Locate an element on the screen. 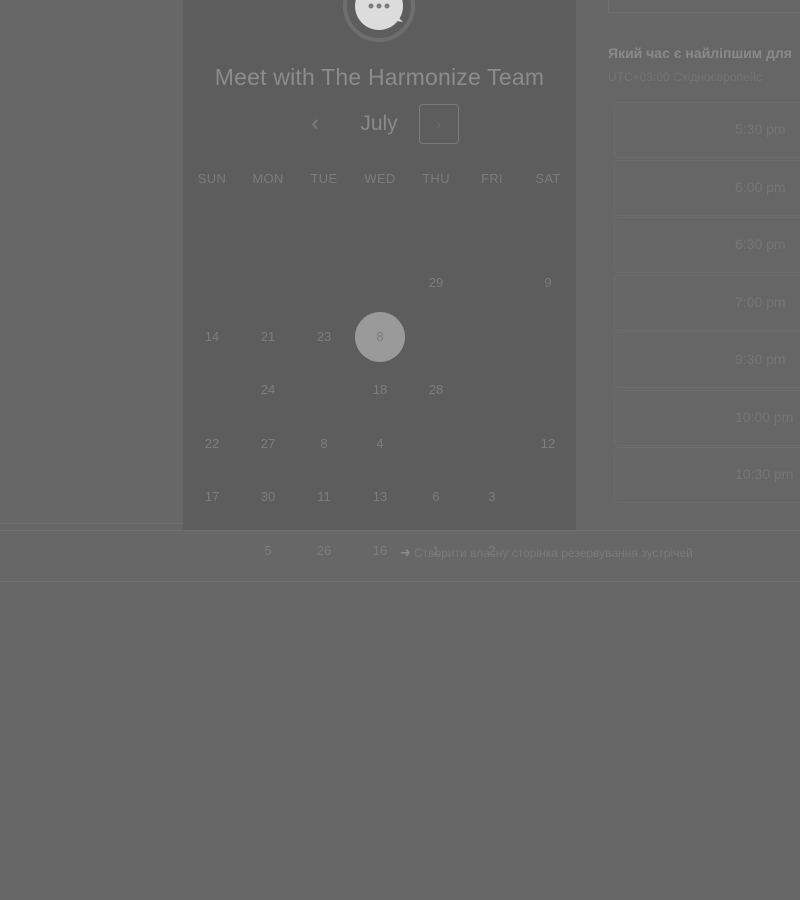  weekday-header: SUN MON TUE WED THU FRI SAT is located at coordinates (379, 179).